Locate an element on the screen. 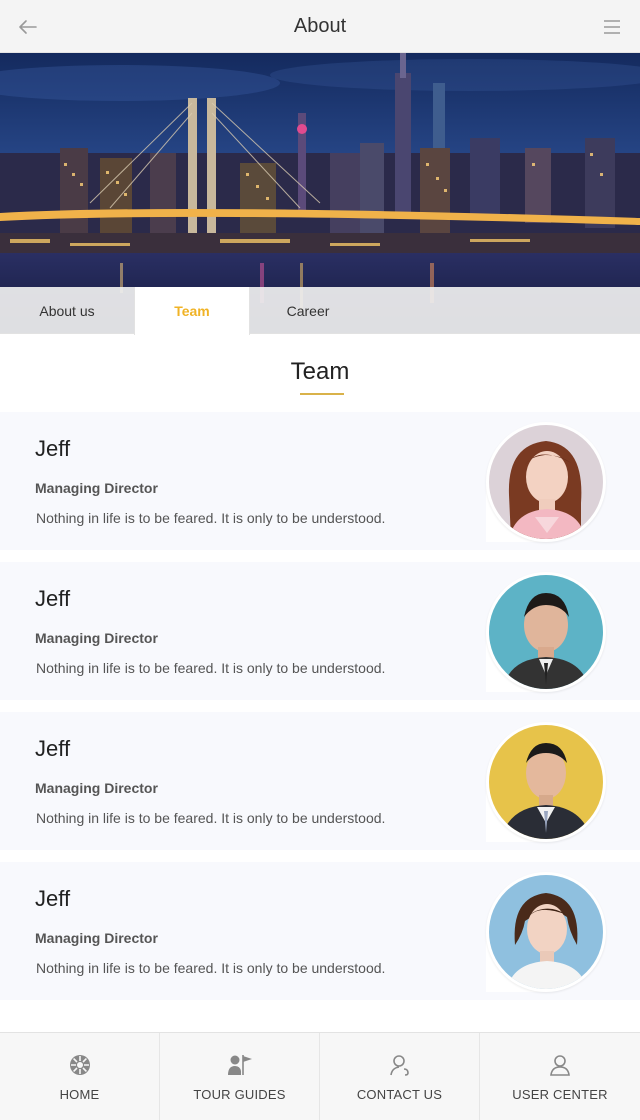 Image resolution: width=640 pixels, height=1120 pixels. nav-contact-us: CONTACT US is located at coordinates (400, 1076).